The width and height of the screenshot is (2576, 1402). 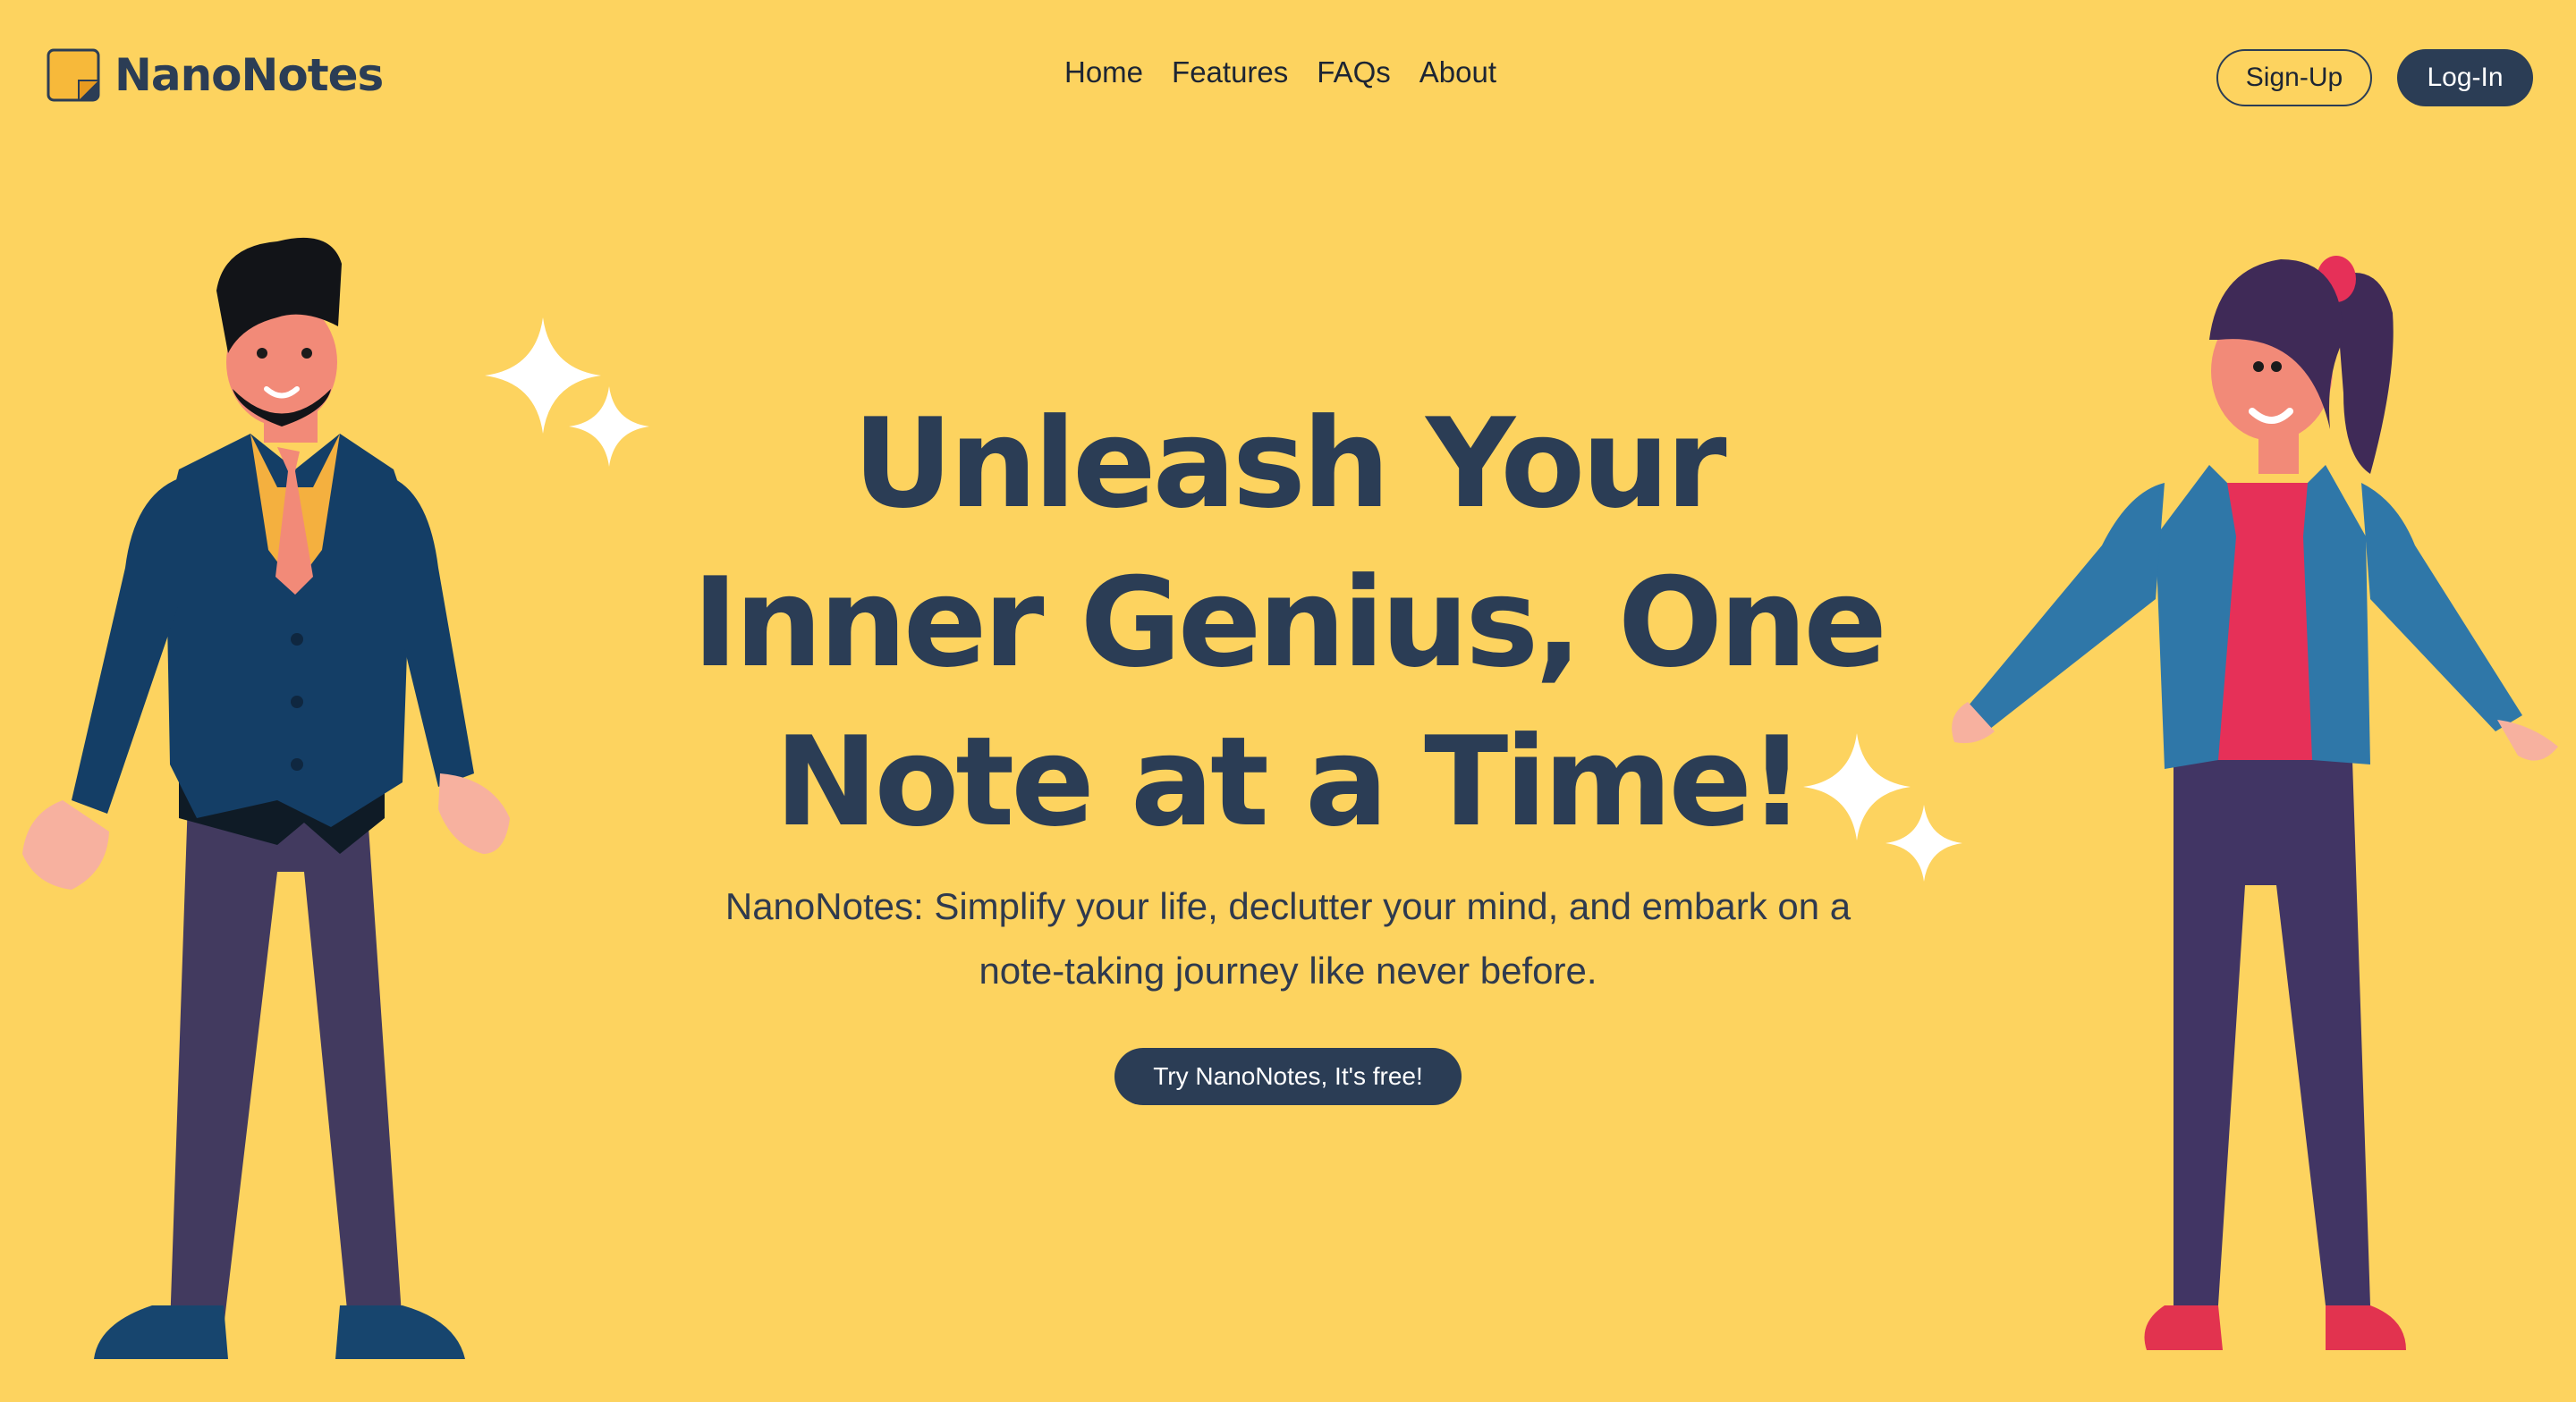 What do you see at coordinates (1288, 971) in the screenshot?
I see `hero-subtitle-line: note-taking journey like never before.` at bounding box center [1288, 971].